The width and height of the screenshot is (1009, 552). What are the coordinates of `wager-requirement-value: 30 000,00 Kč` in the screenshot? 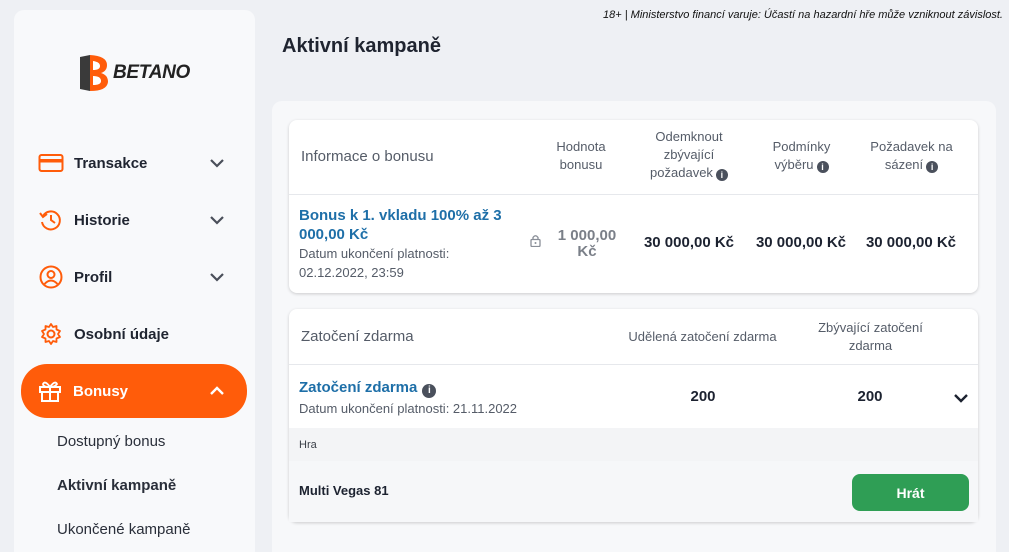 It's located at (911, 242).